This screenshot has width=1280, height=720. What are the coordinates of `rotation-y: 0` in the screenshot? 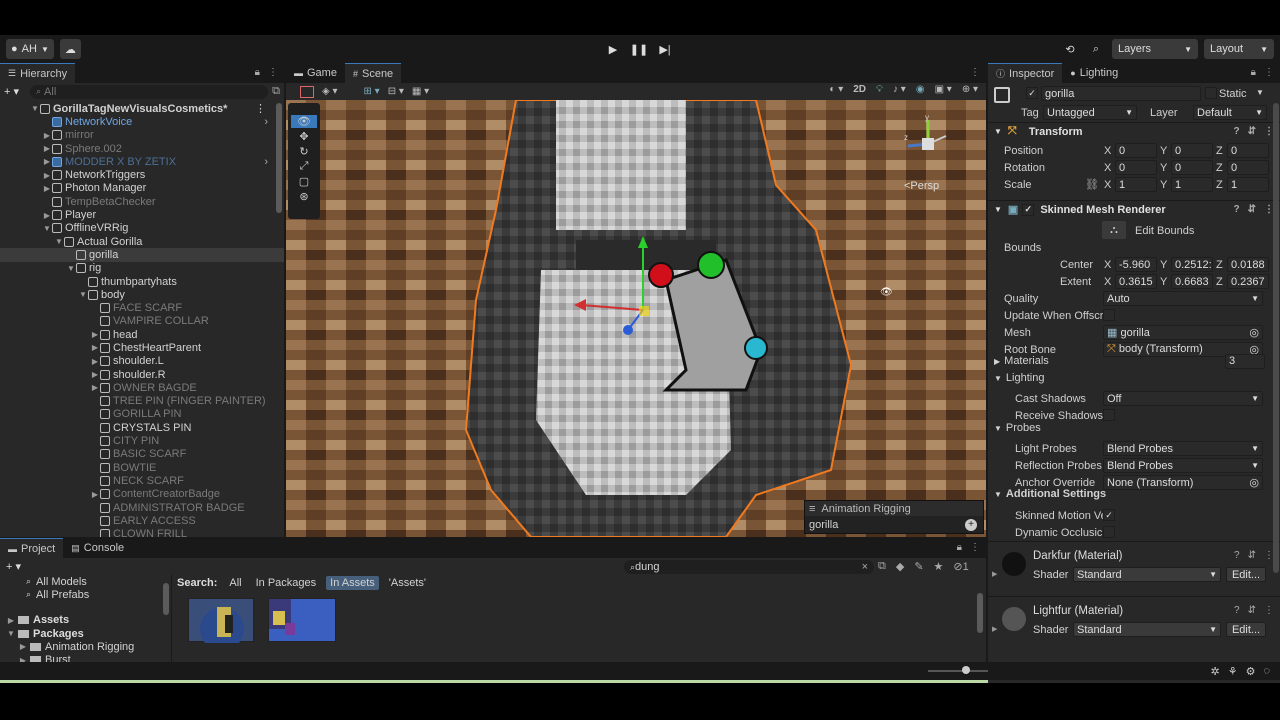 It's located at (1192, 167).